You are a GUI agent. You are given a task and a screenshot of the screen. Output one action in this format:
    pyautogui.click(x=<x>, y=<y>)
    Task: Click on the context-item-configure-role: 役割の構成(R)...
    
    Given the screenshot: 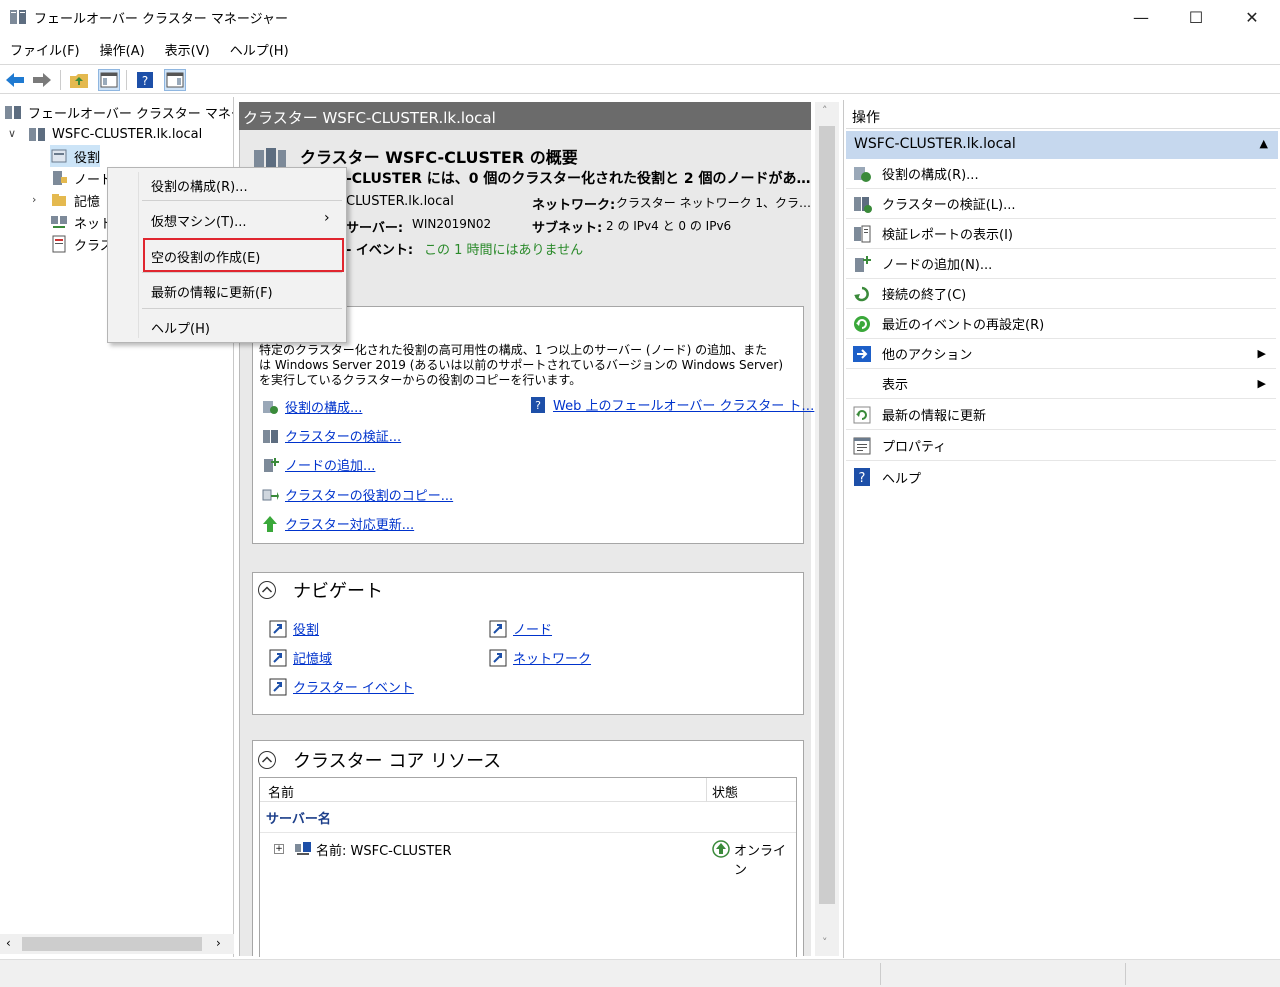 What is the action you would take?
    pyautogui.click(x=199, y=185)
    